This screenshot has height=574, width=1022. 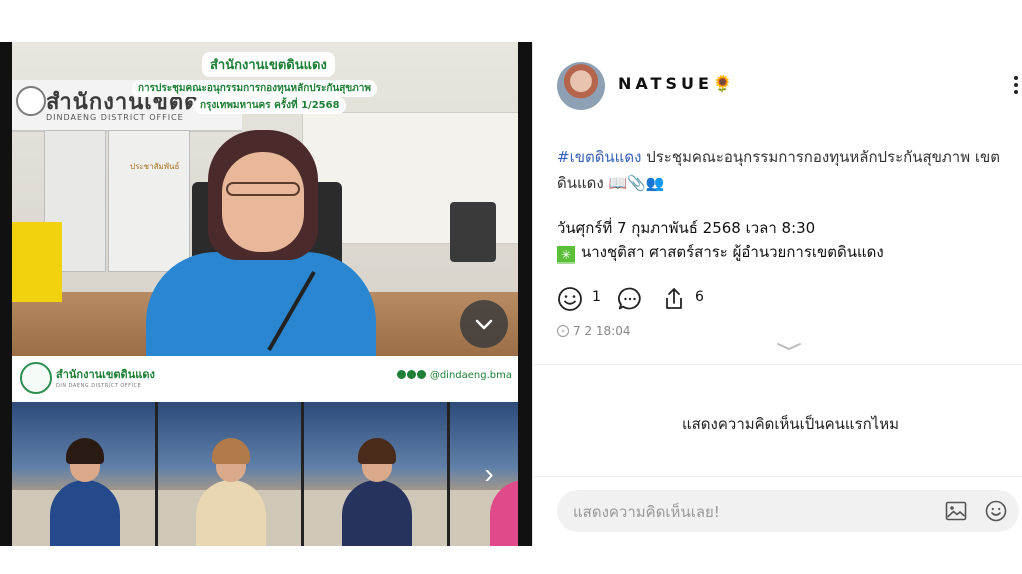 I want to click on emoji-button, so click(x=996, y=511).